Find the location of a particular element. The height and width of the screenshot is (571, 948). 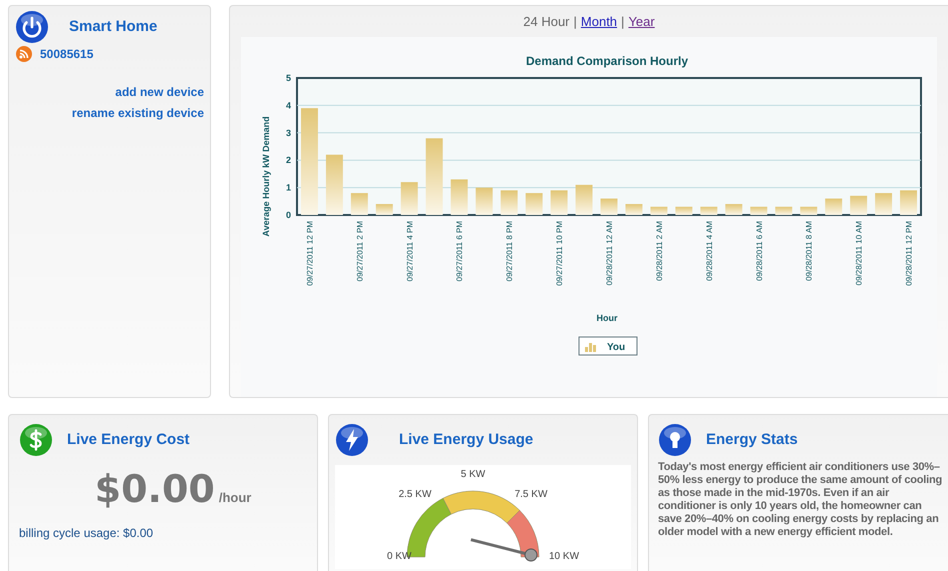

chart-title: Demand Comparison Hourly is located at coordinates (607, 61).